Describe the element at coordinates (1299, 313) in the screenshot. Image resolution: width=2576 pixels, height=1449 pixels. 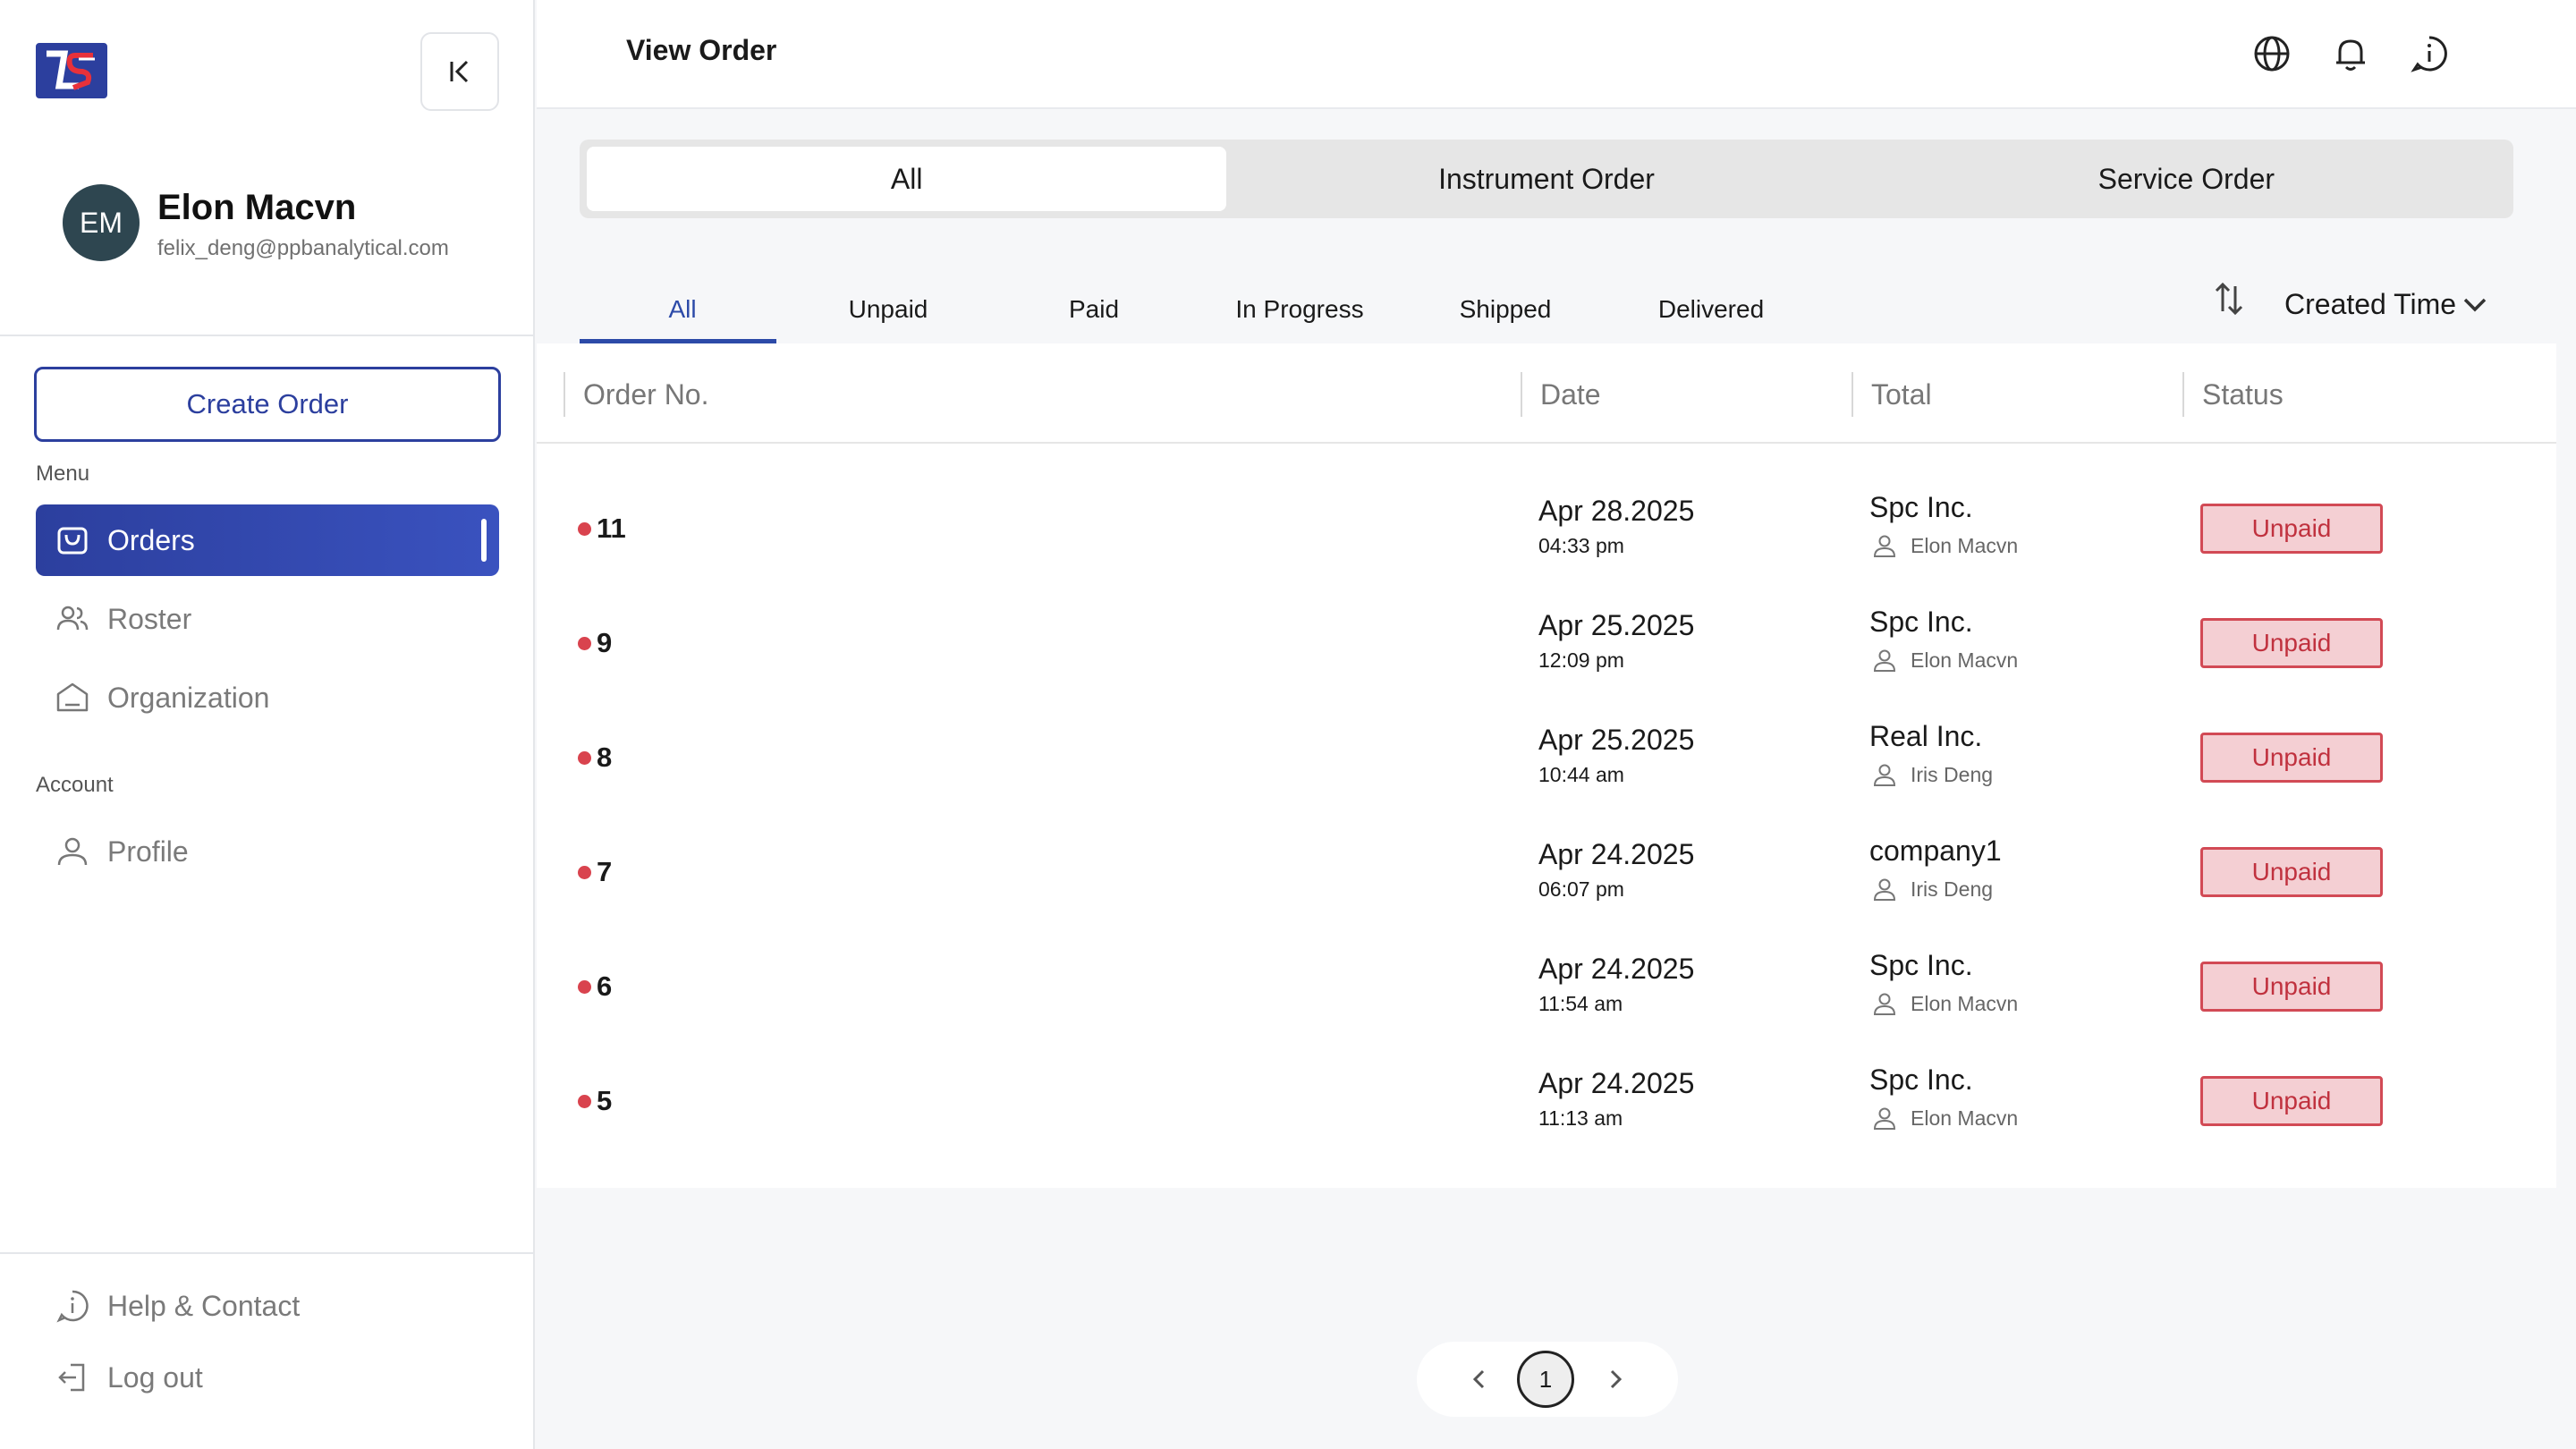
I see `tab-status-in-progress: In Progress` at that location.